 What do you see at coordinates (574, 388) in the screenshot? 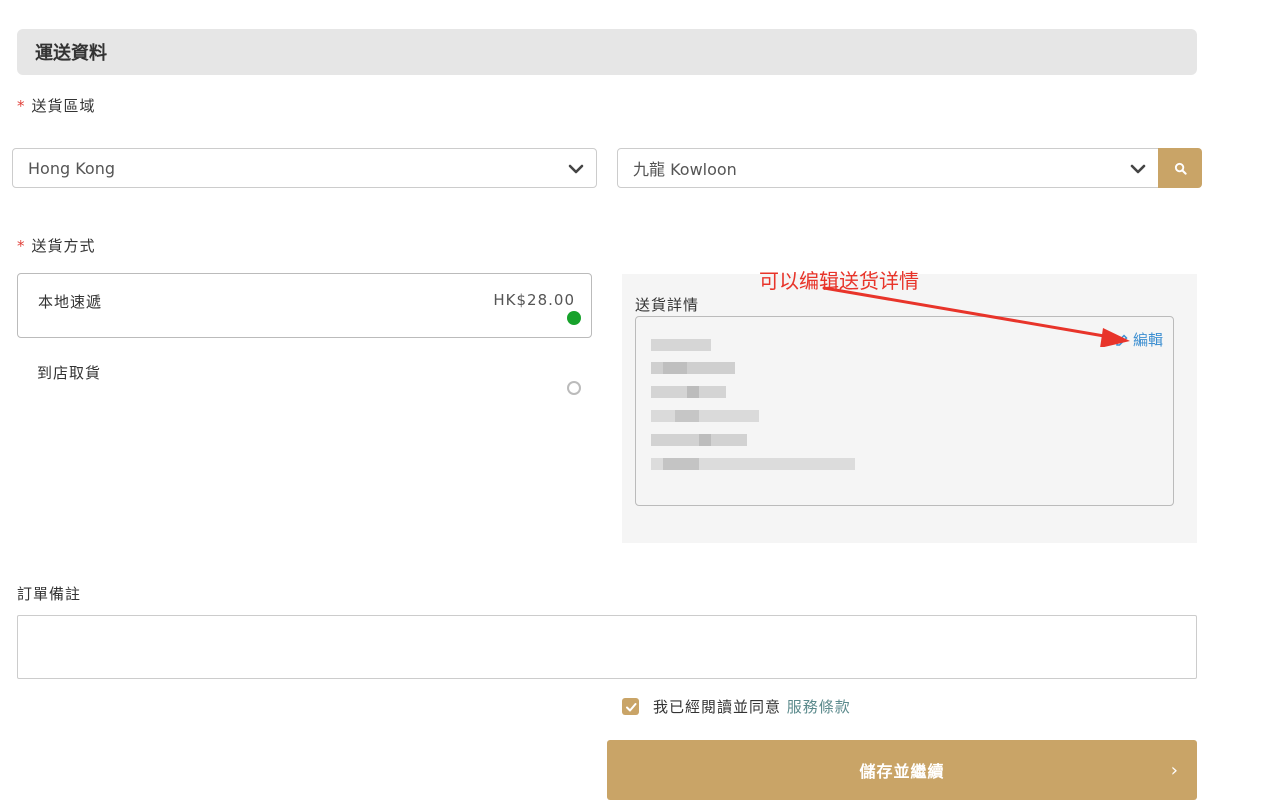
I see `radio-unselected` at bounding box center [574, 388].